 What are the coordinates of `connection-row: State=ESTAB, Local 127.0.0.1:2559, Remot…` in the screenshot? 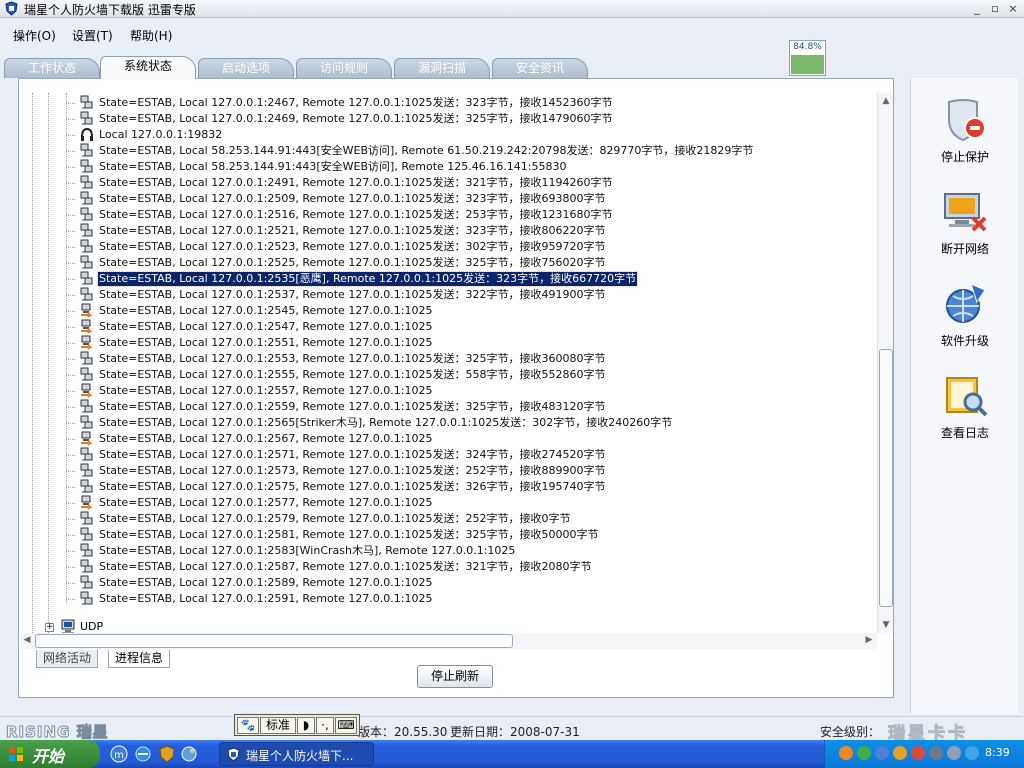 It's located at (466, 407).